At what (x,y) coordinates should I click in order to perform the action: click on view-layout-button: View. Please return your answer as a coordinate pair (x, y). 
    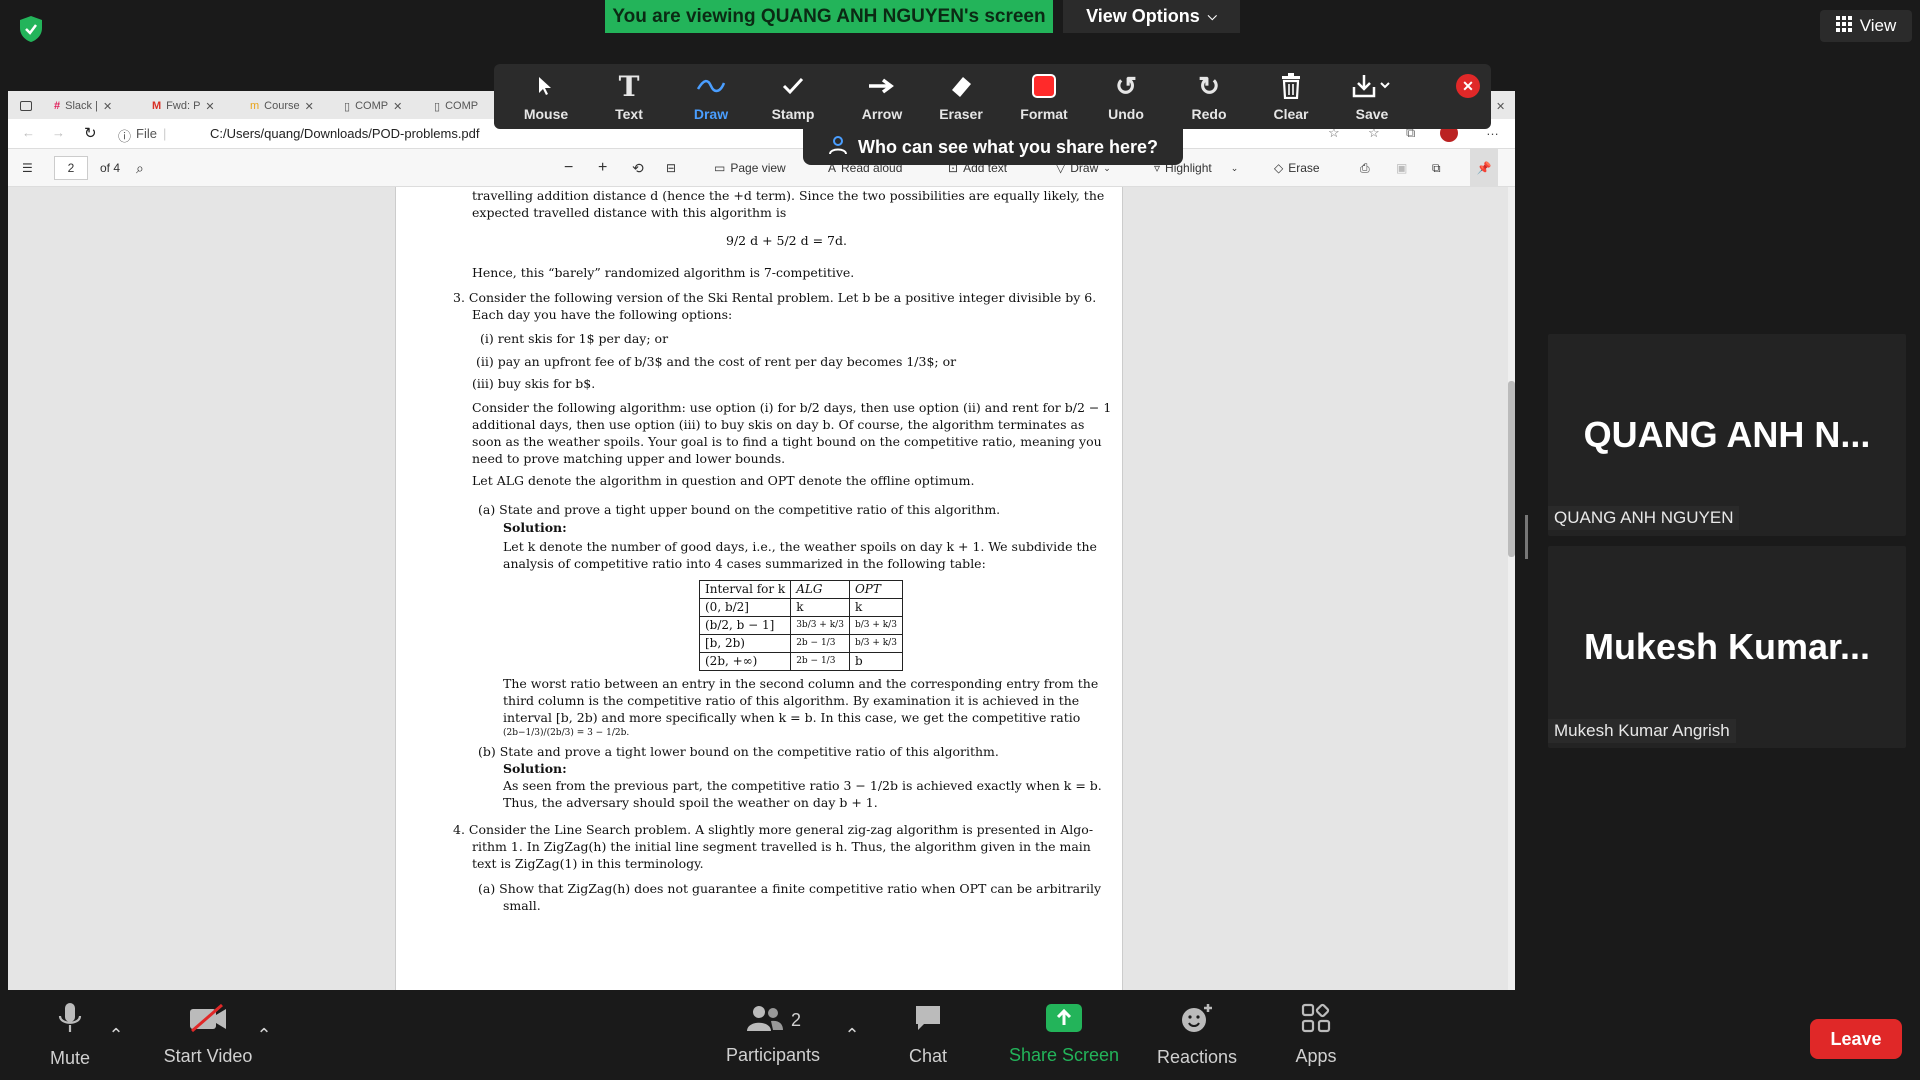
    Looking at the image, I should click on (1866, 26).